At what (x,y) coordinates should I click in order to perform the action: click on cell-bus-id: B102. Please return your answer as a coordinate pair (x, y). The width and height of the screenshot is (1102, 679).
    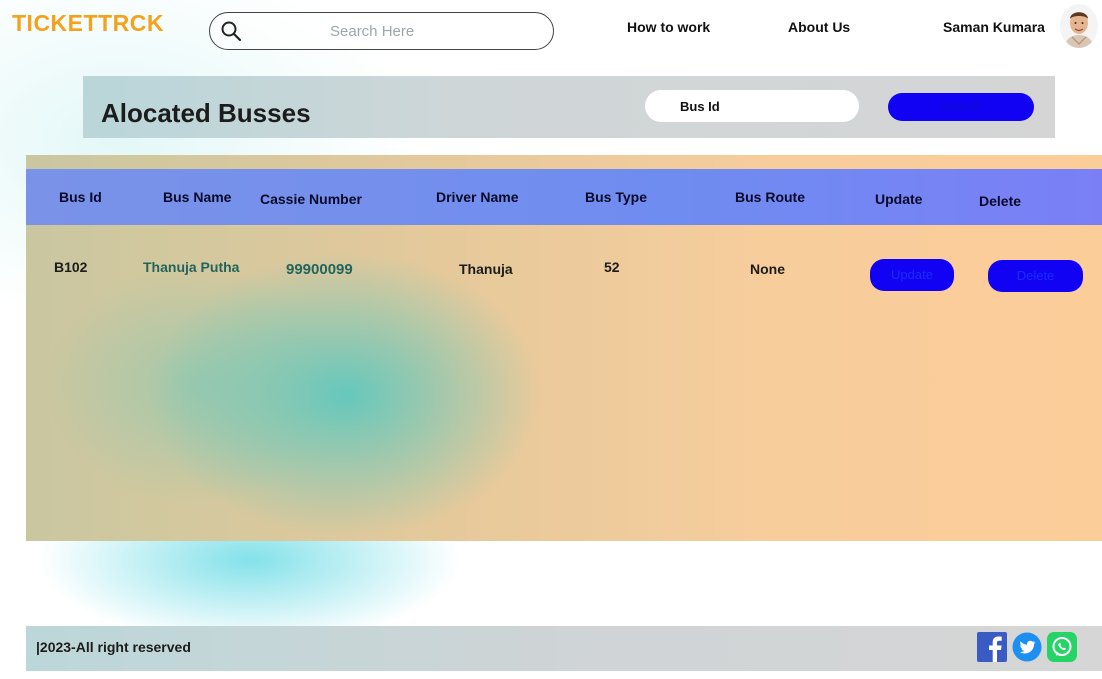
    Looking at the image, I should click on (71, 267).